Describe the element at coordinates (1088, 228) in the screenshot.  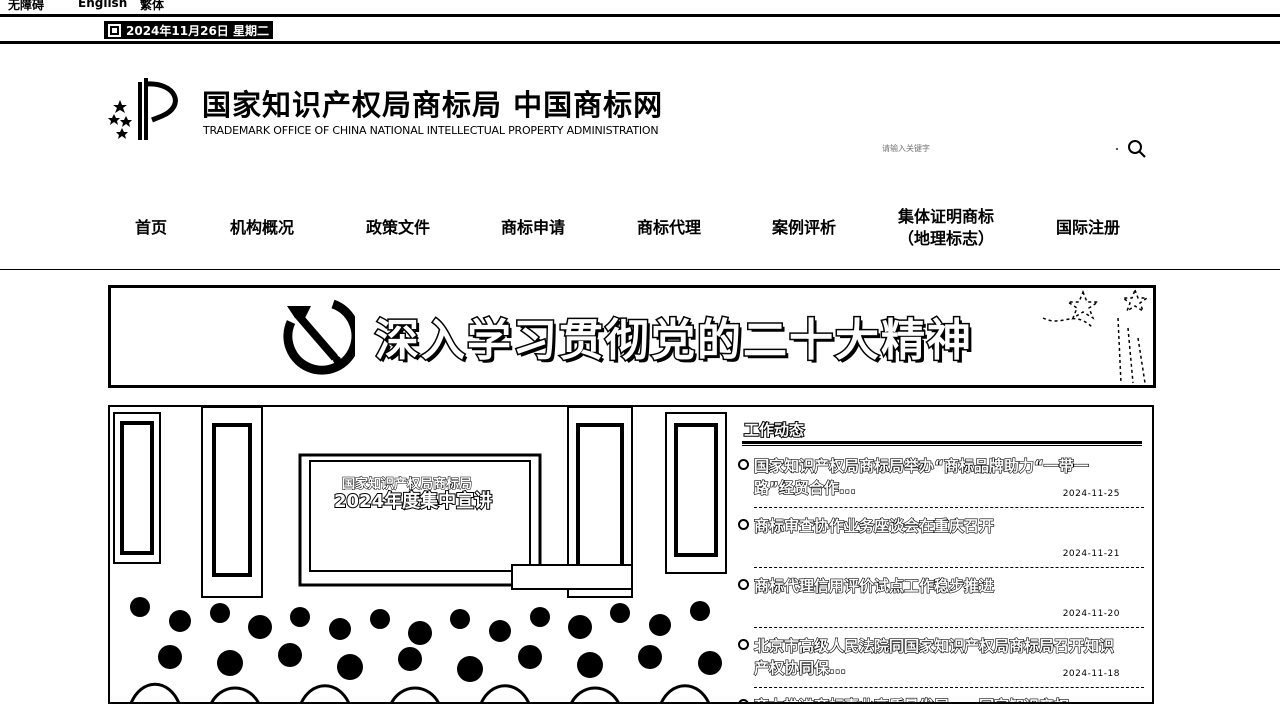
I see `nav-item-international: 国际注册` at that location.